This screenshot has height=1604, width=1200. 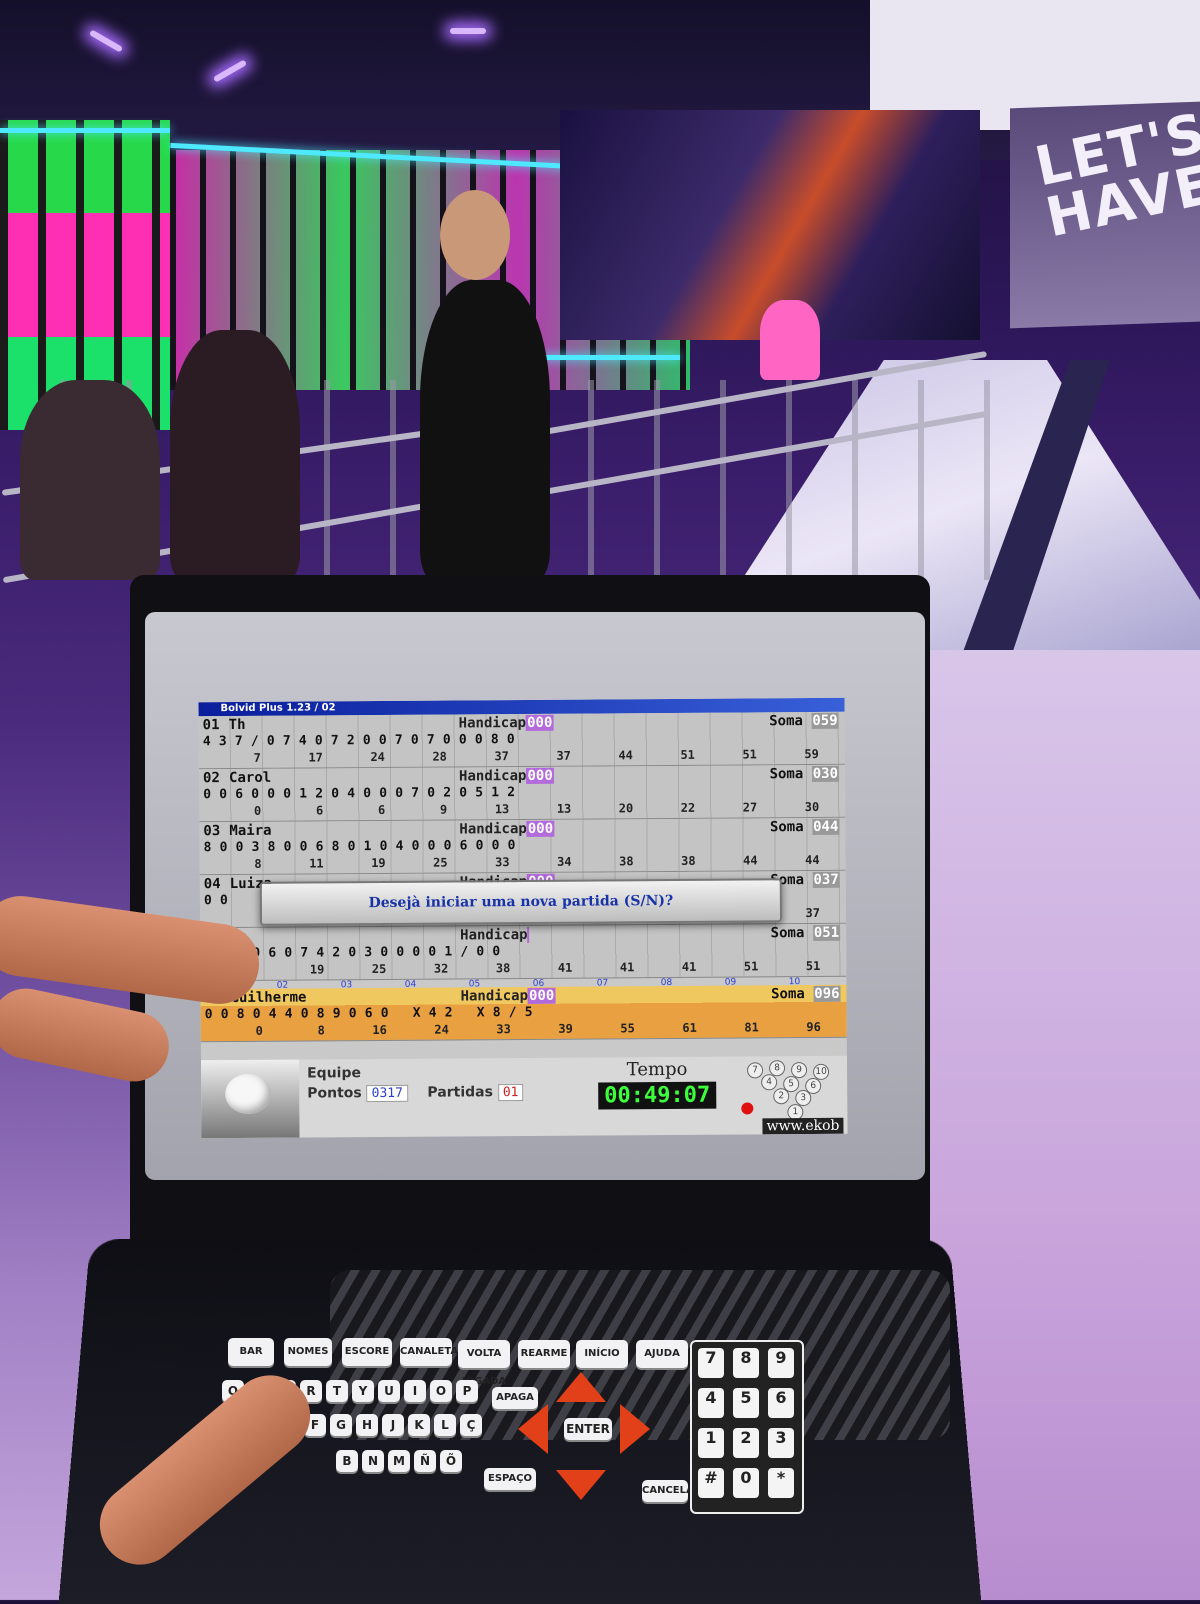 I want to click on apaga-key: APAGA, so click(x=515, y=1398).